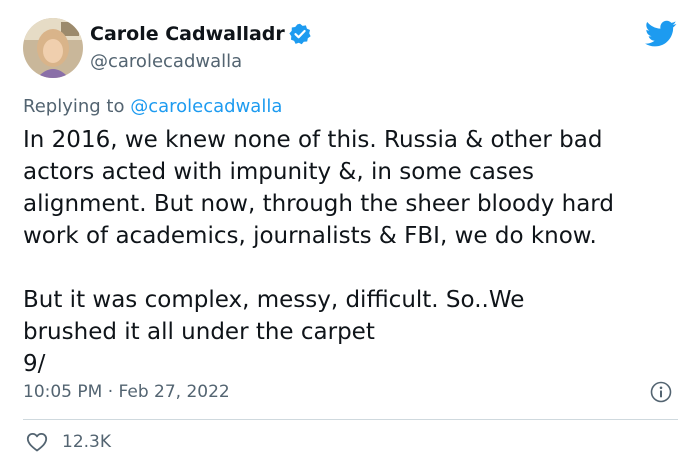  Describe the element at coordinates (661, 392) in the screenshot. I see `info-icon` at that location.